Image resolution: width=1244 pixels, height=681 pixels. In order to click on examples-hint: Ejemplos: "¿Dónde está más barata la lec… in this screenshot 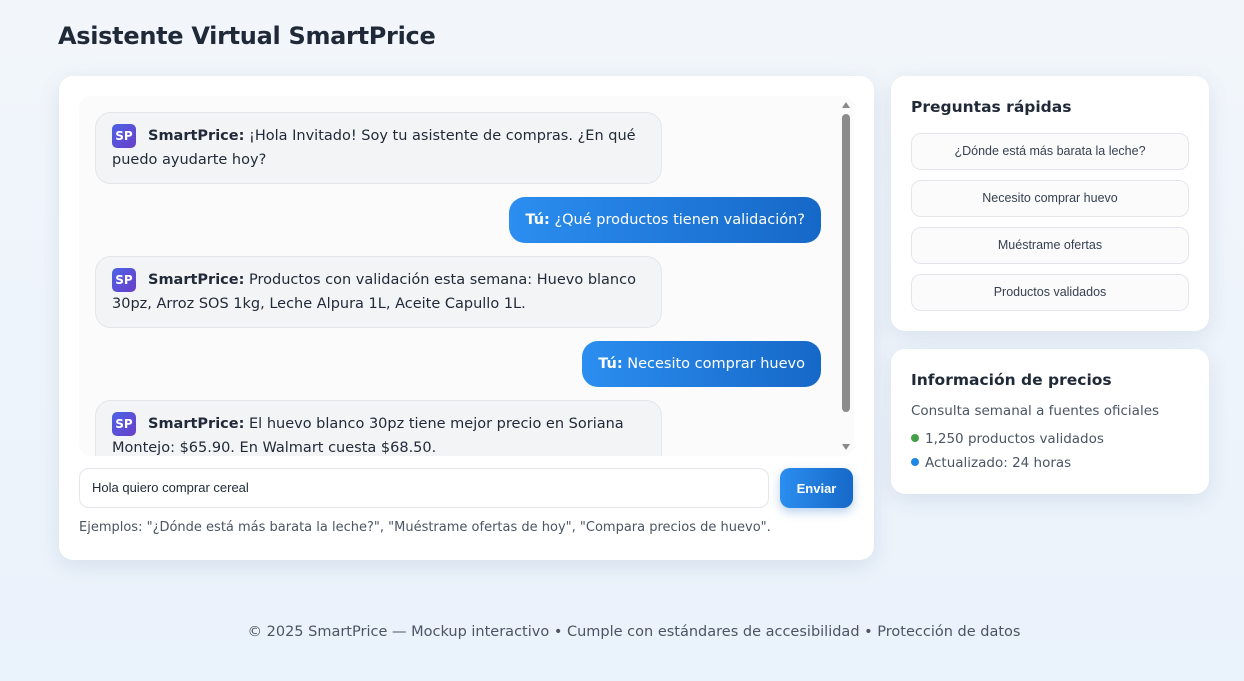, I will do `click(425, 527)`.